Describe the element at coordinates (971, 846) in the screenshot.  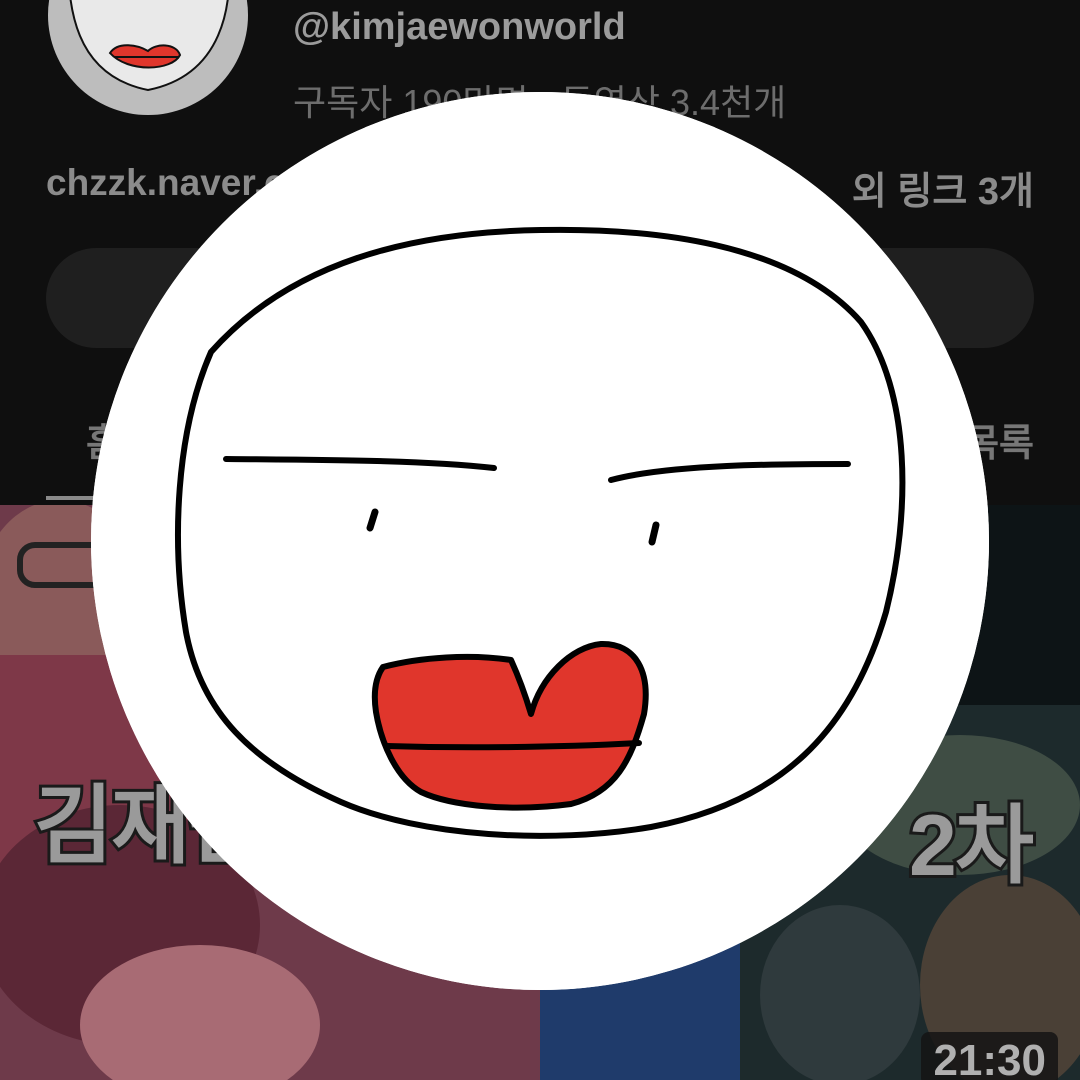
I see `thumbnail-title-text: 2차` at that location.